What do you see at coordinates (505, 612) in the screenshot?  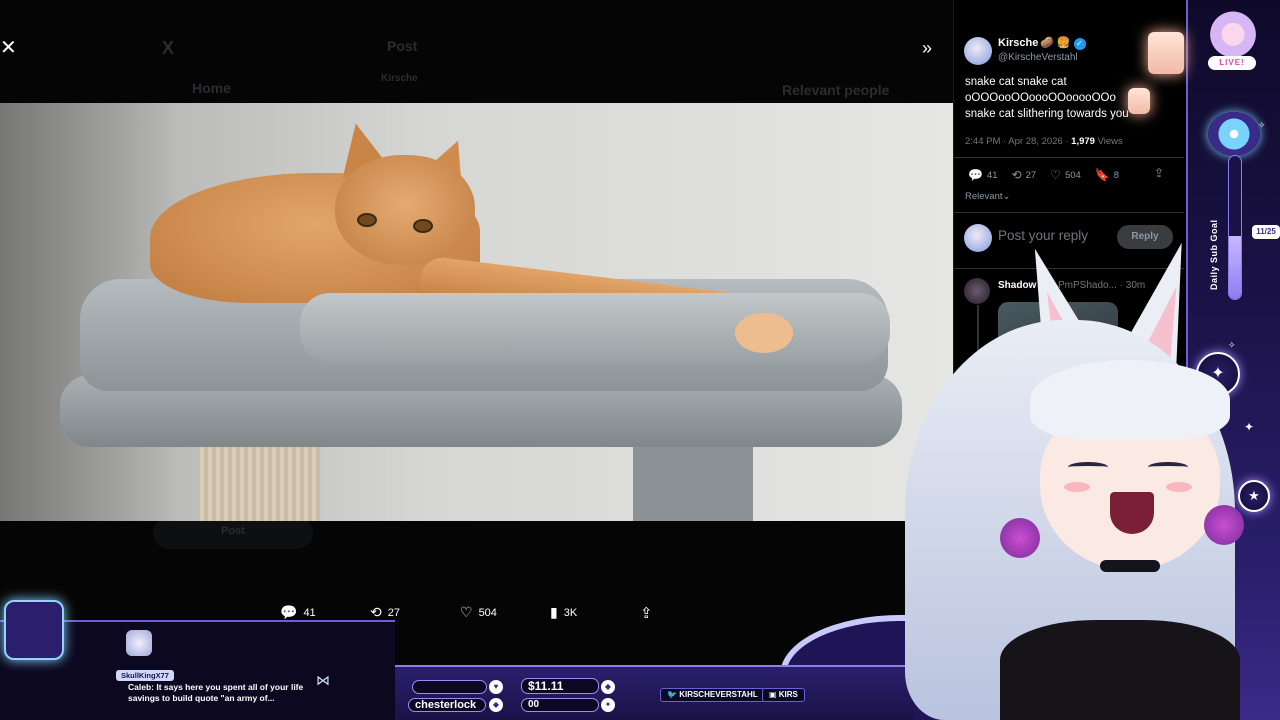 I see `media-like-button: ♡ 504` at bounding box center [505, 612].